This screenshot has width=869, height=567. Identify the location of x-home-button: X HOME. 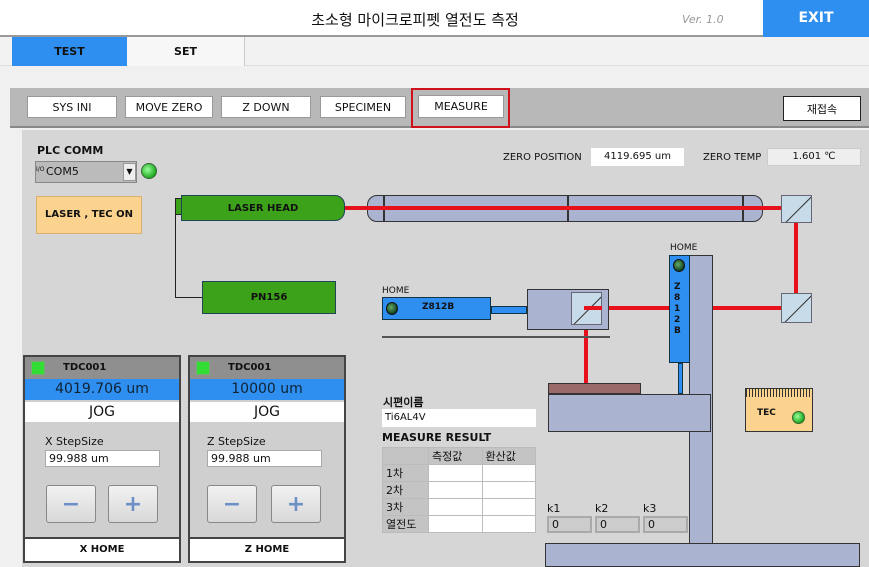
(102, 549).